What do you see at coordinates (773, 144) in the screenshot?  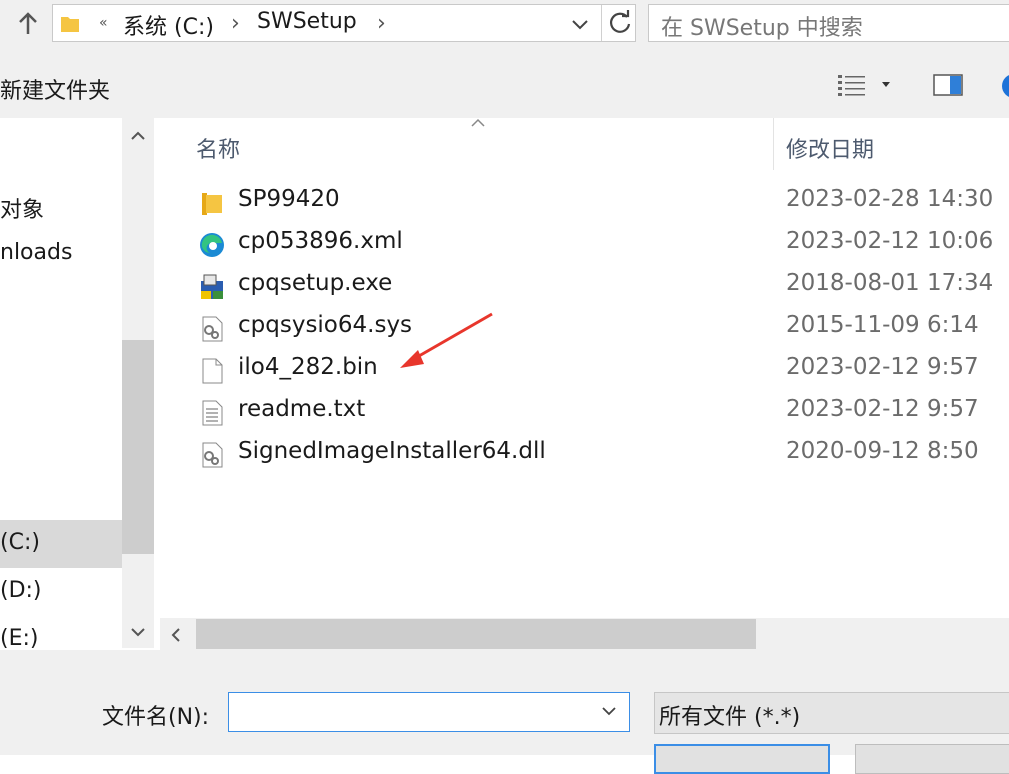 I see `column-divider` at bounding box center [773, 144].